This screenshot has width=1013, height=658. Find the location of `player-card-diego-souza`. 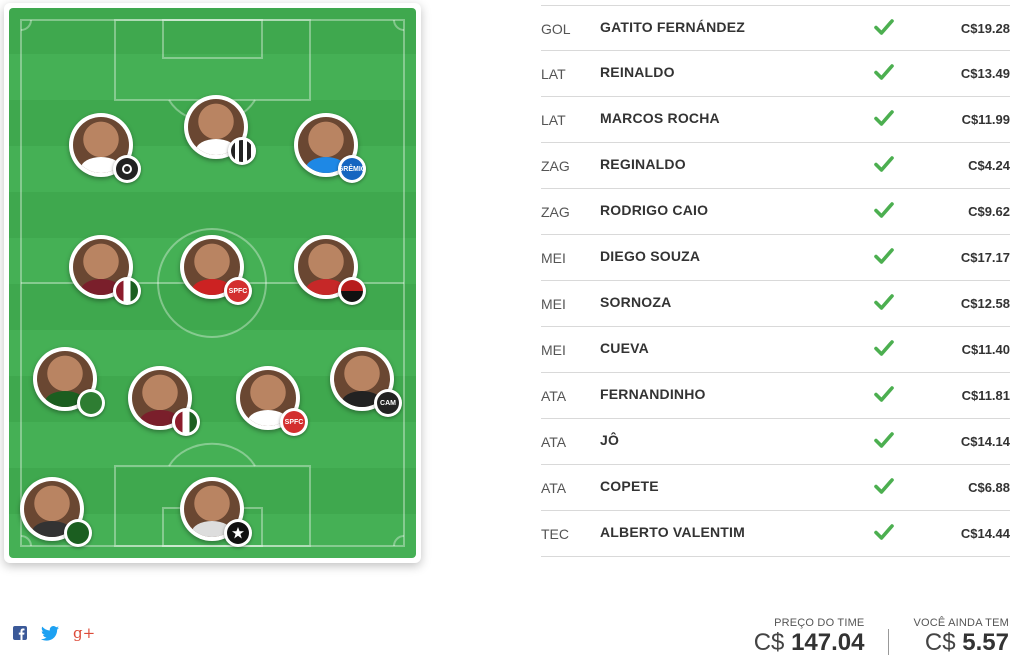

player-card-diego-souza is located at coordinates (330, 270).